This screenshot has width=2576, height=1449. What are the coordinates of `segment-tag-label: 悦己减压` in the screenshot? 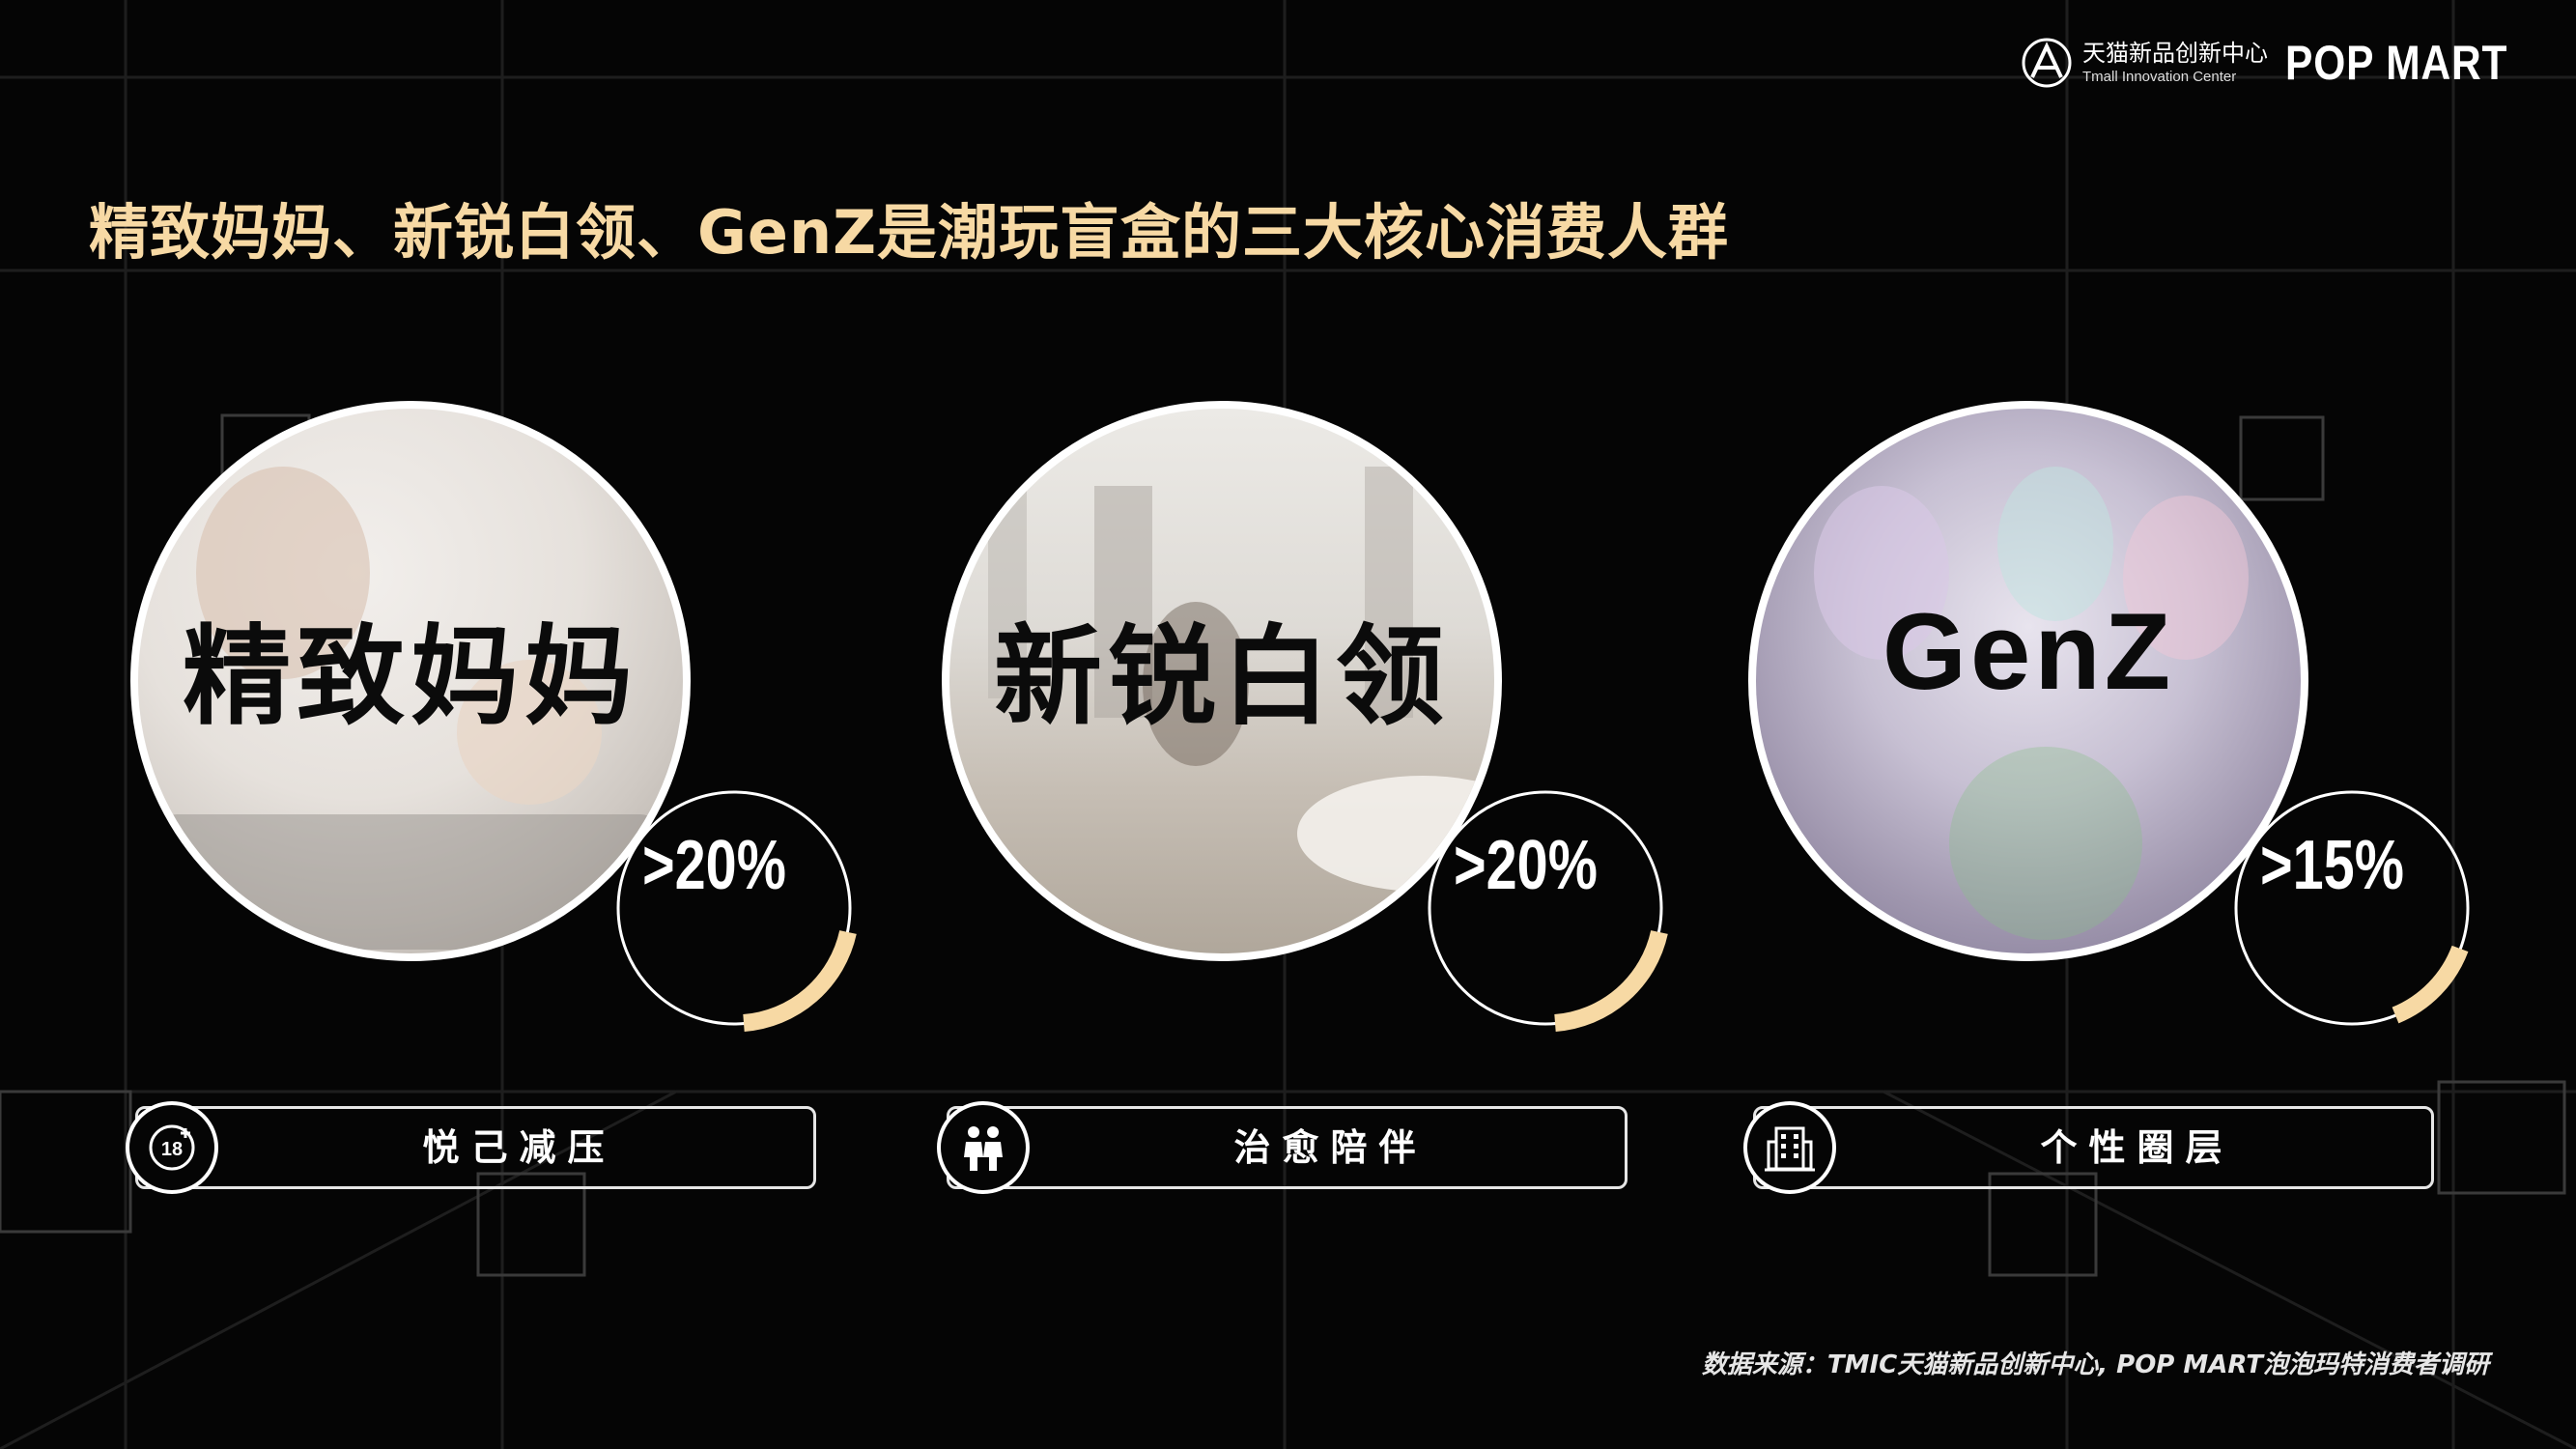 It's located at (519, 1147).